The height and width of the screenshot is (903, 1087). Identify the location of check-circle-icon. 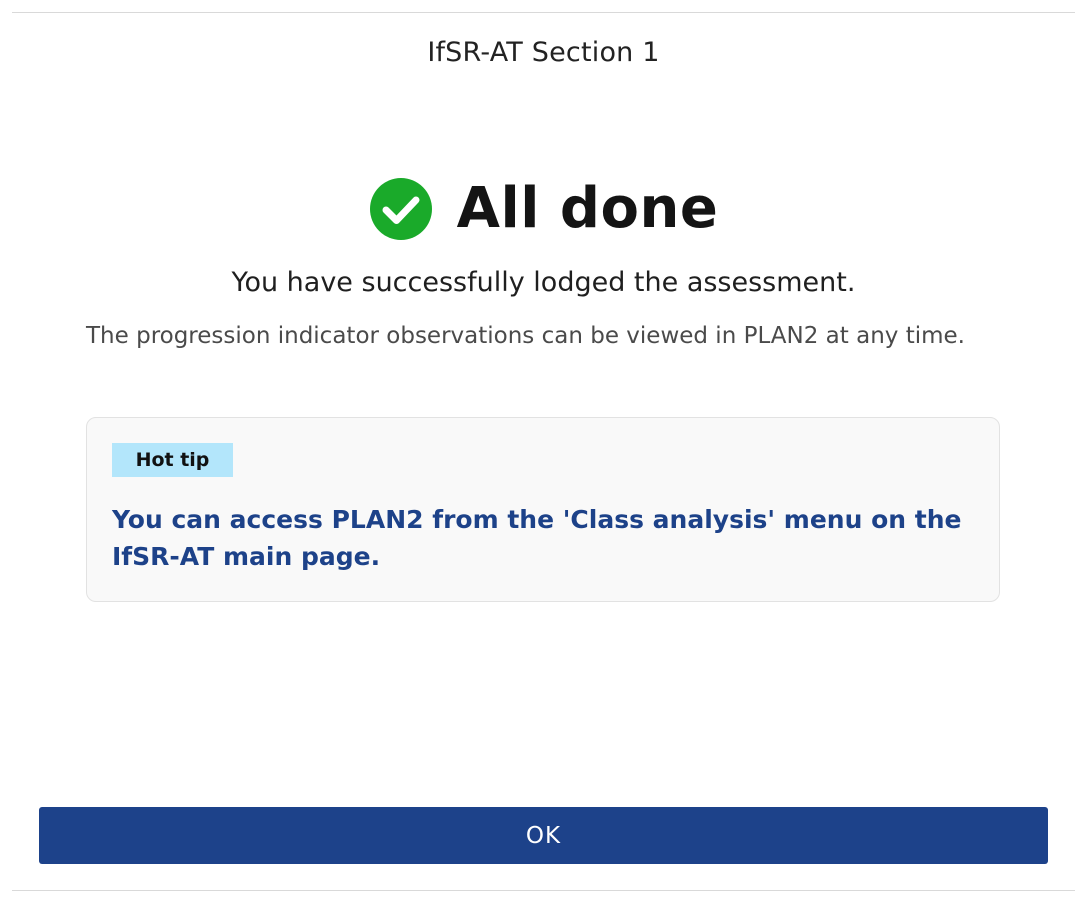
(400, 209).